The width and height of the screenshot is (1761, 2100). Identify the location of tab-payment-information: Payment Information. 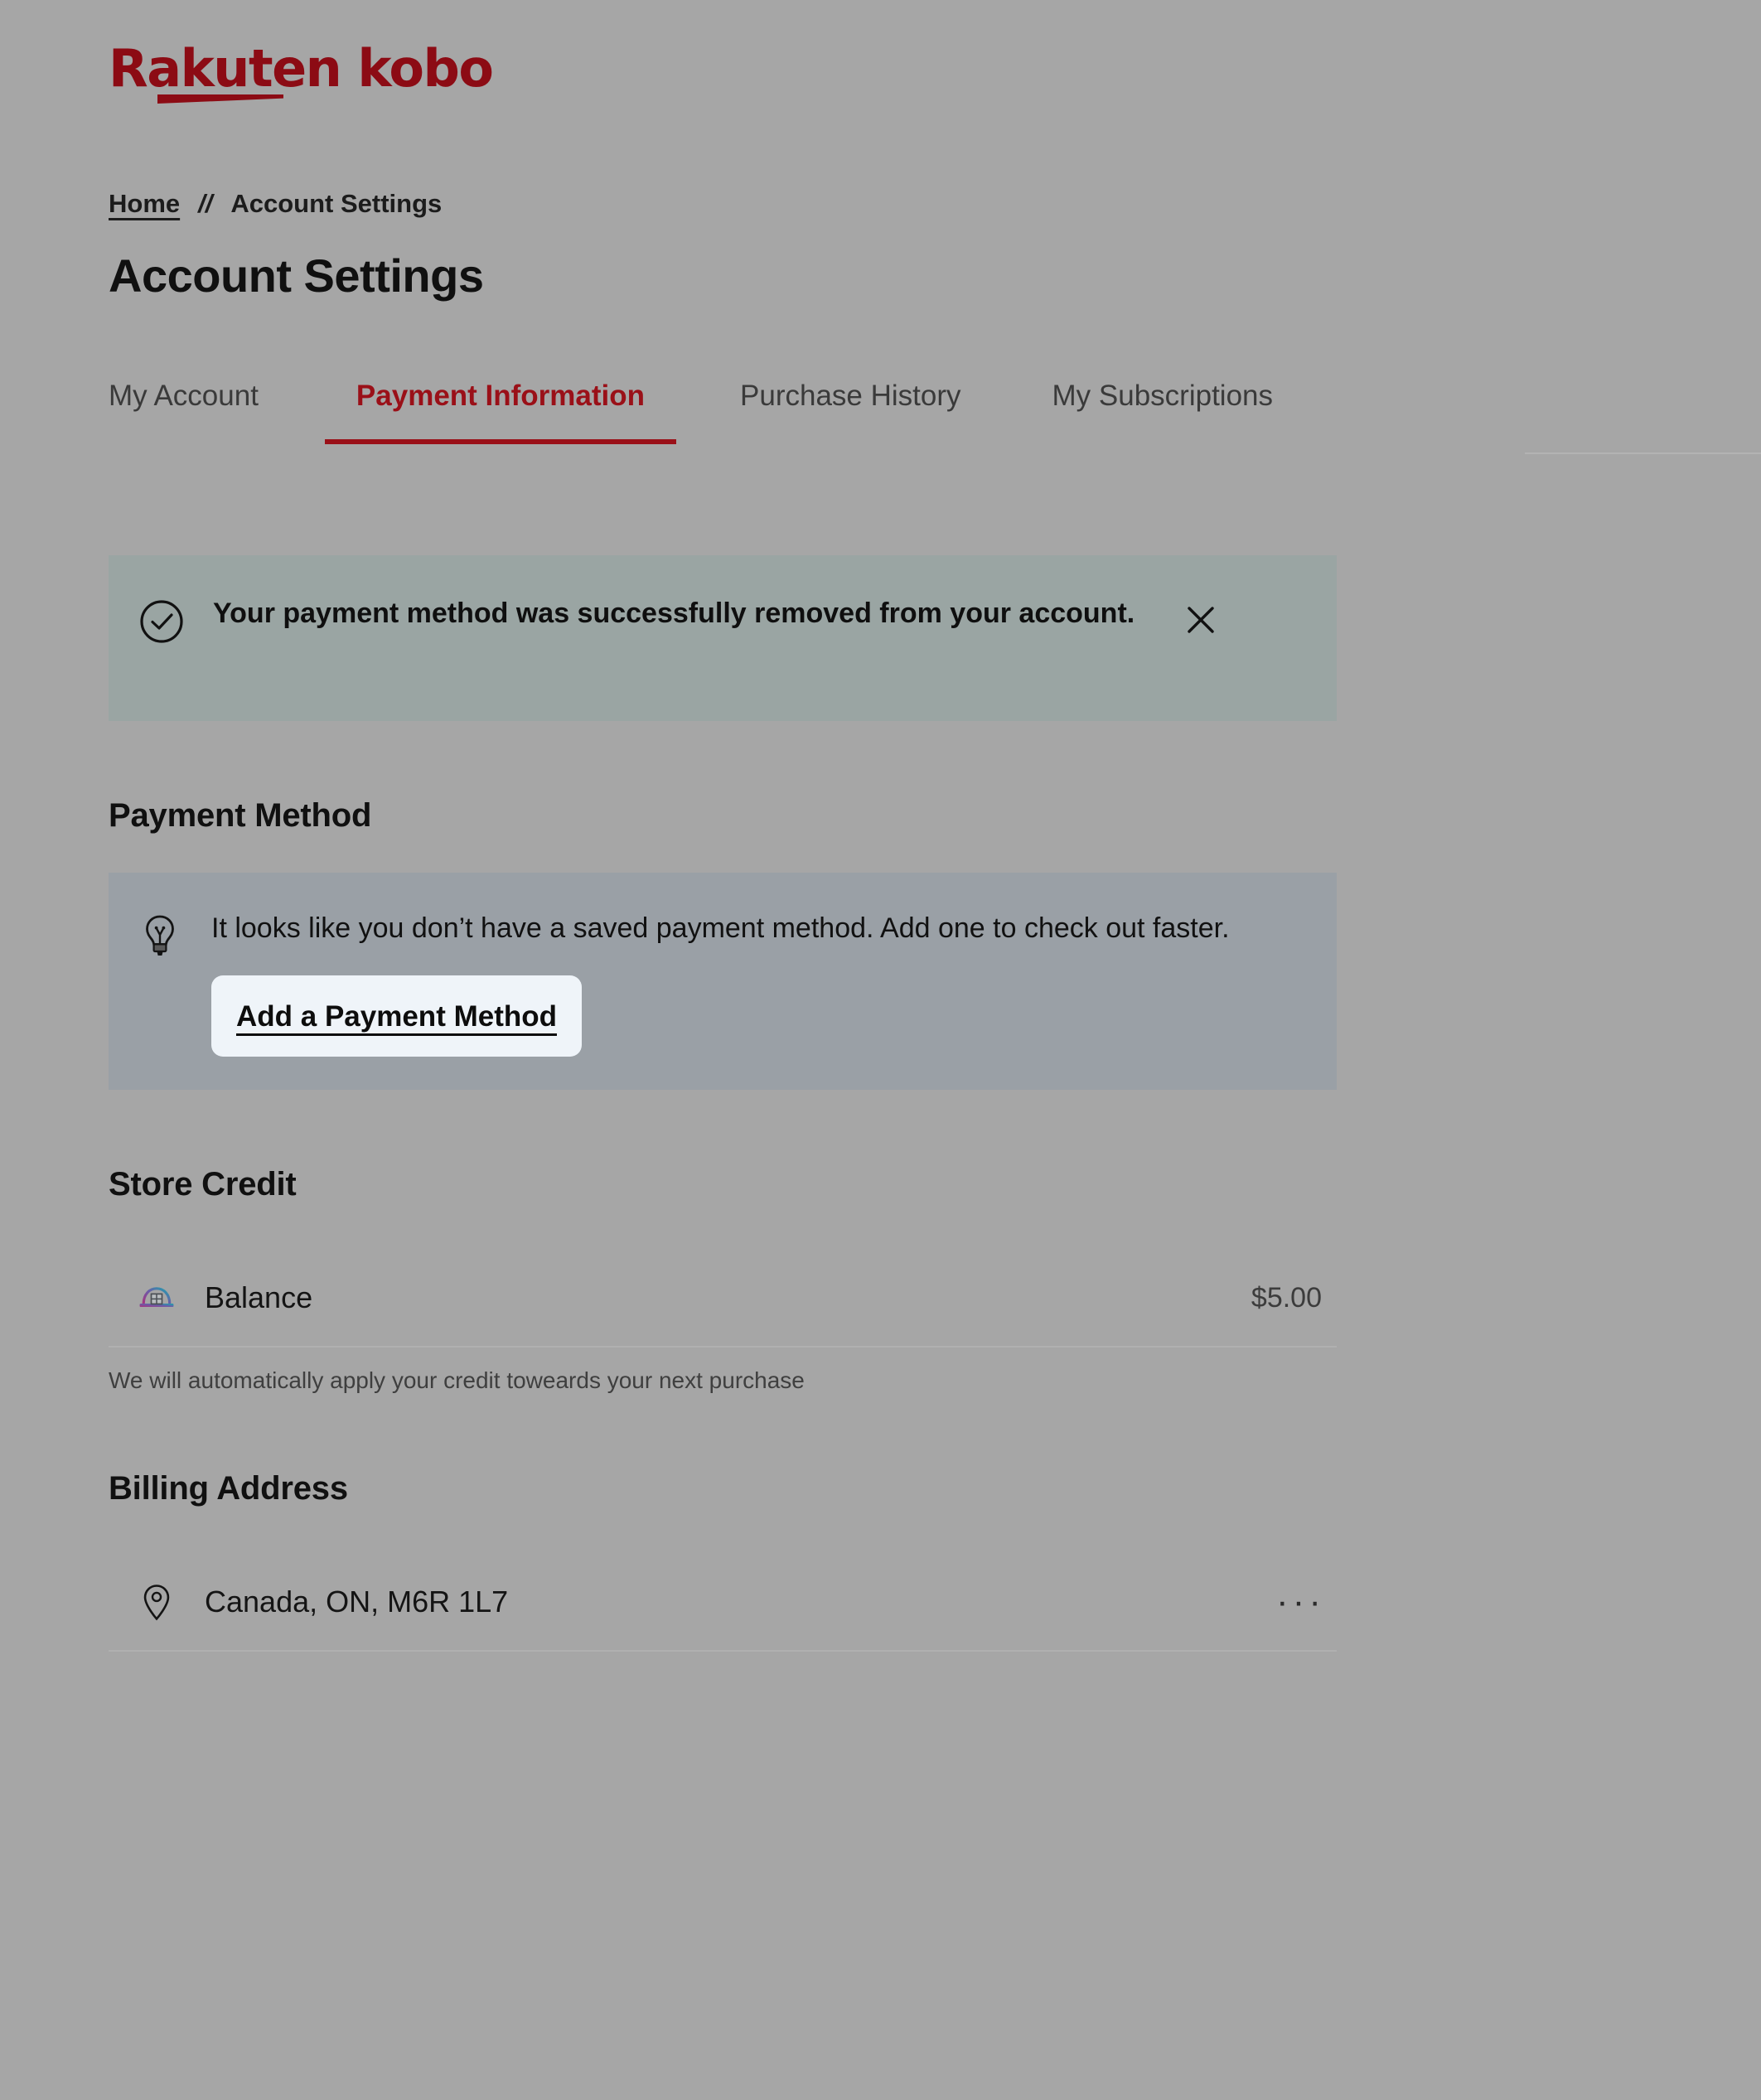
(500, 404).